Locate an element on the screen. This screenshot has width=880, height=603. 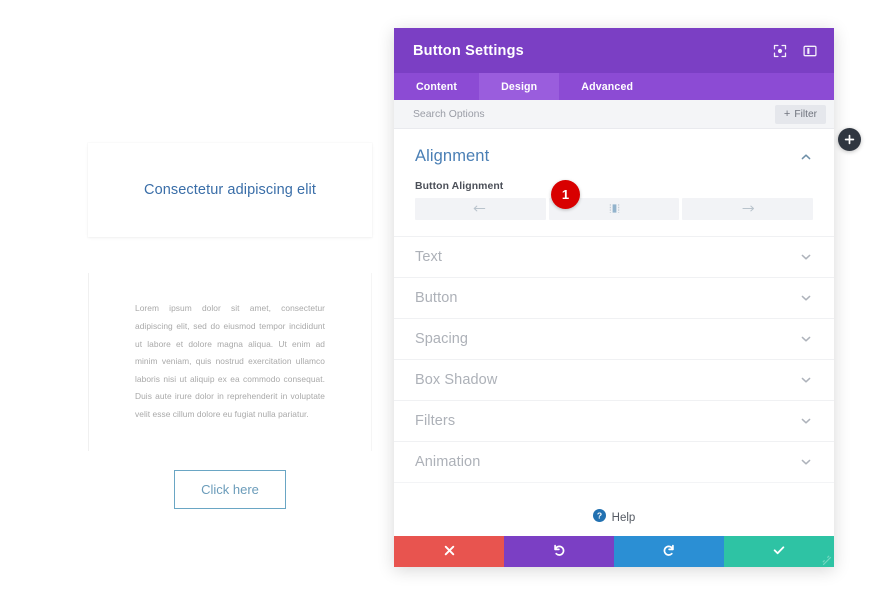
plus-icon is located at coordinates (849, 139).